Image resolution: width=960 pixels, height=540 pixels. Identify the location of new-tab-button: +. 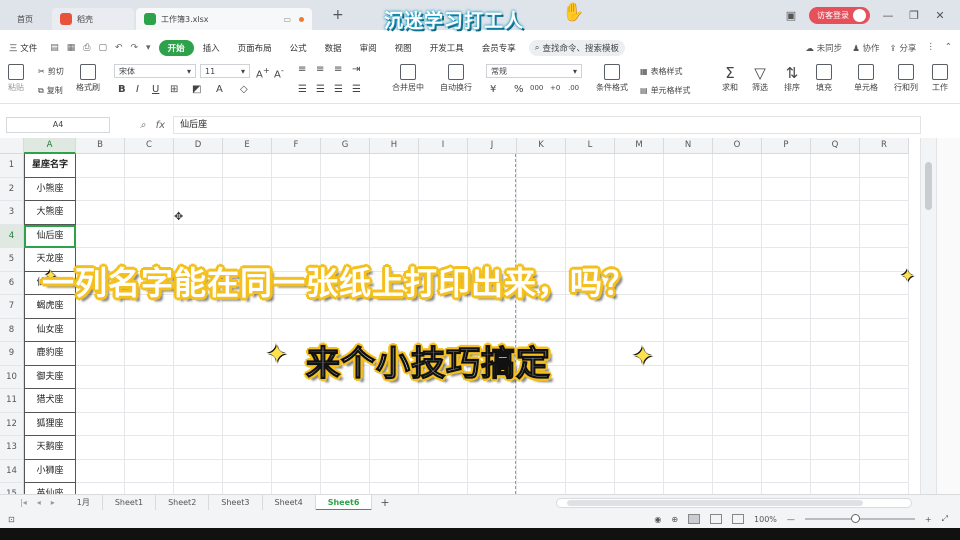
(338, 15).